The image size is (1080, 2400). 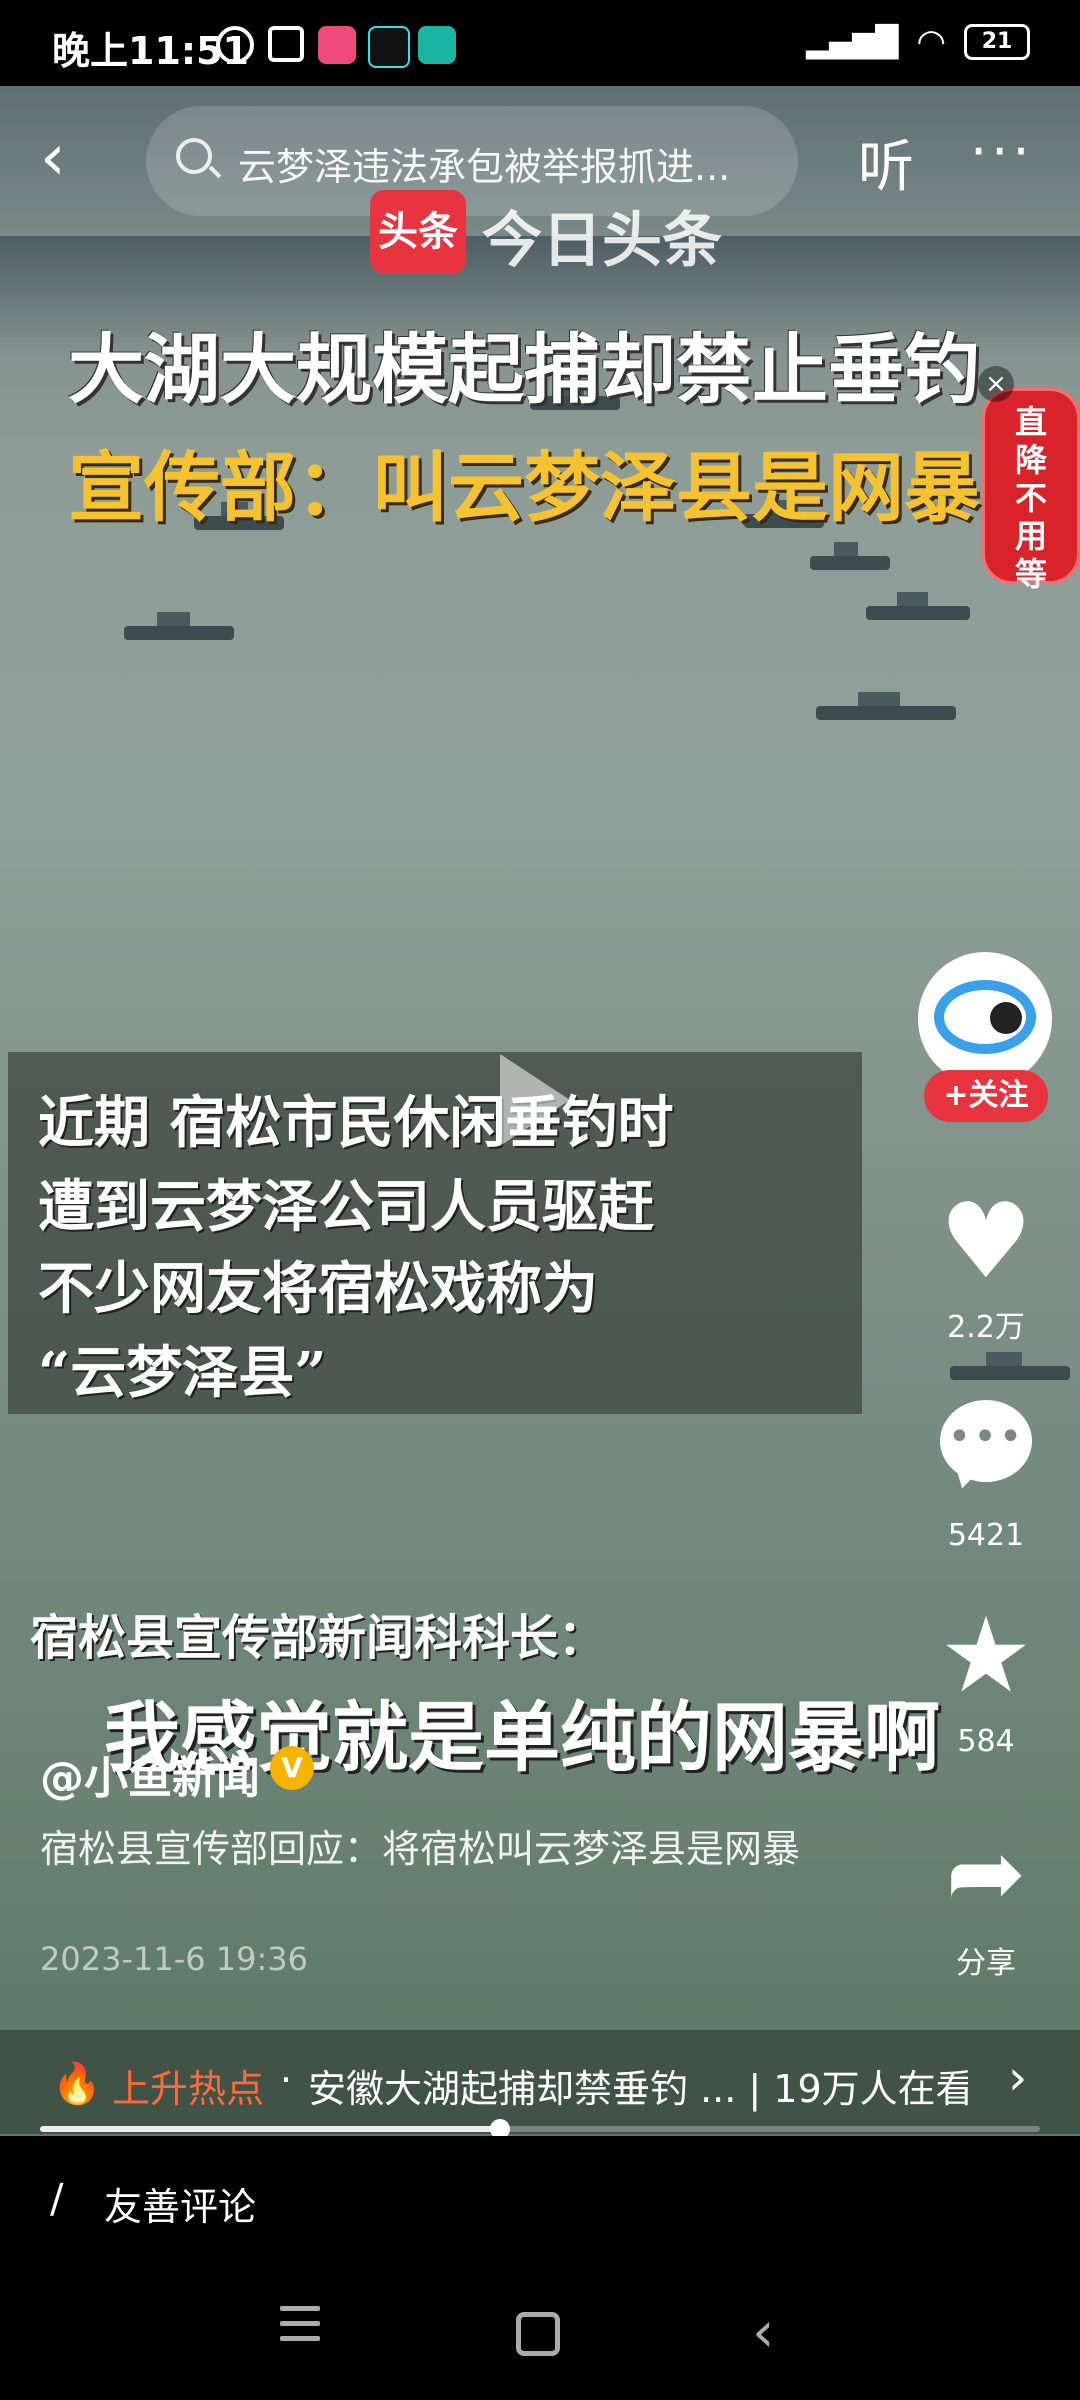 What do you see at coordinates (1006, 1018) in the screenshot?
I see `fish-eye` at bounding box center [1006, 1018].